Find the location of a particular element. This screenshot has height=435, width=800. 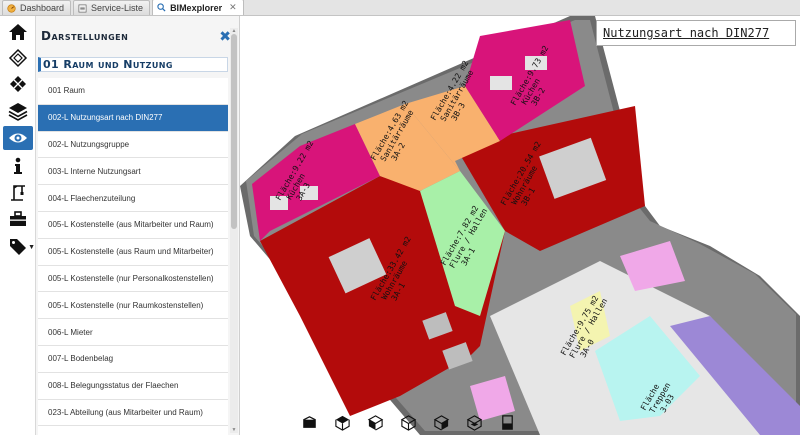

legend-box: Nutzungsart nach DIN277 is located at coordinates (696, 33).